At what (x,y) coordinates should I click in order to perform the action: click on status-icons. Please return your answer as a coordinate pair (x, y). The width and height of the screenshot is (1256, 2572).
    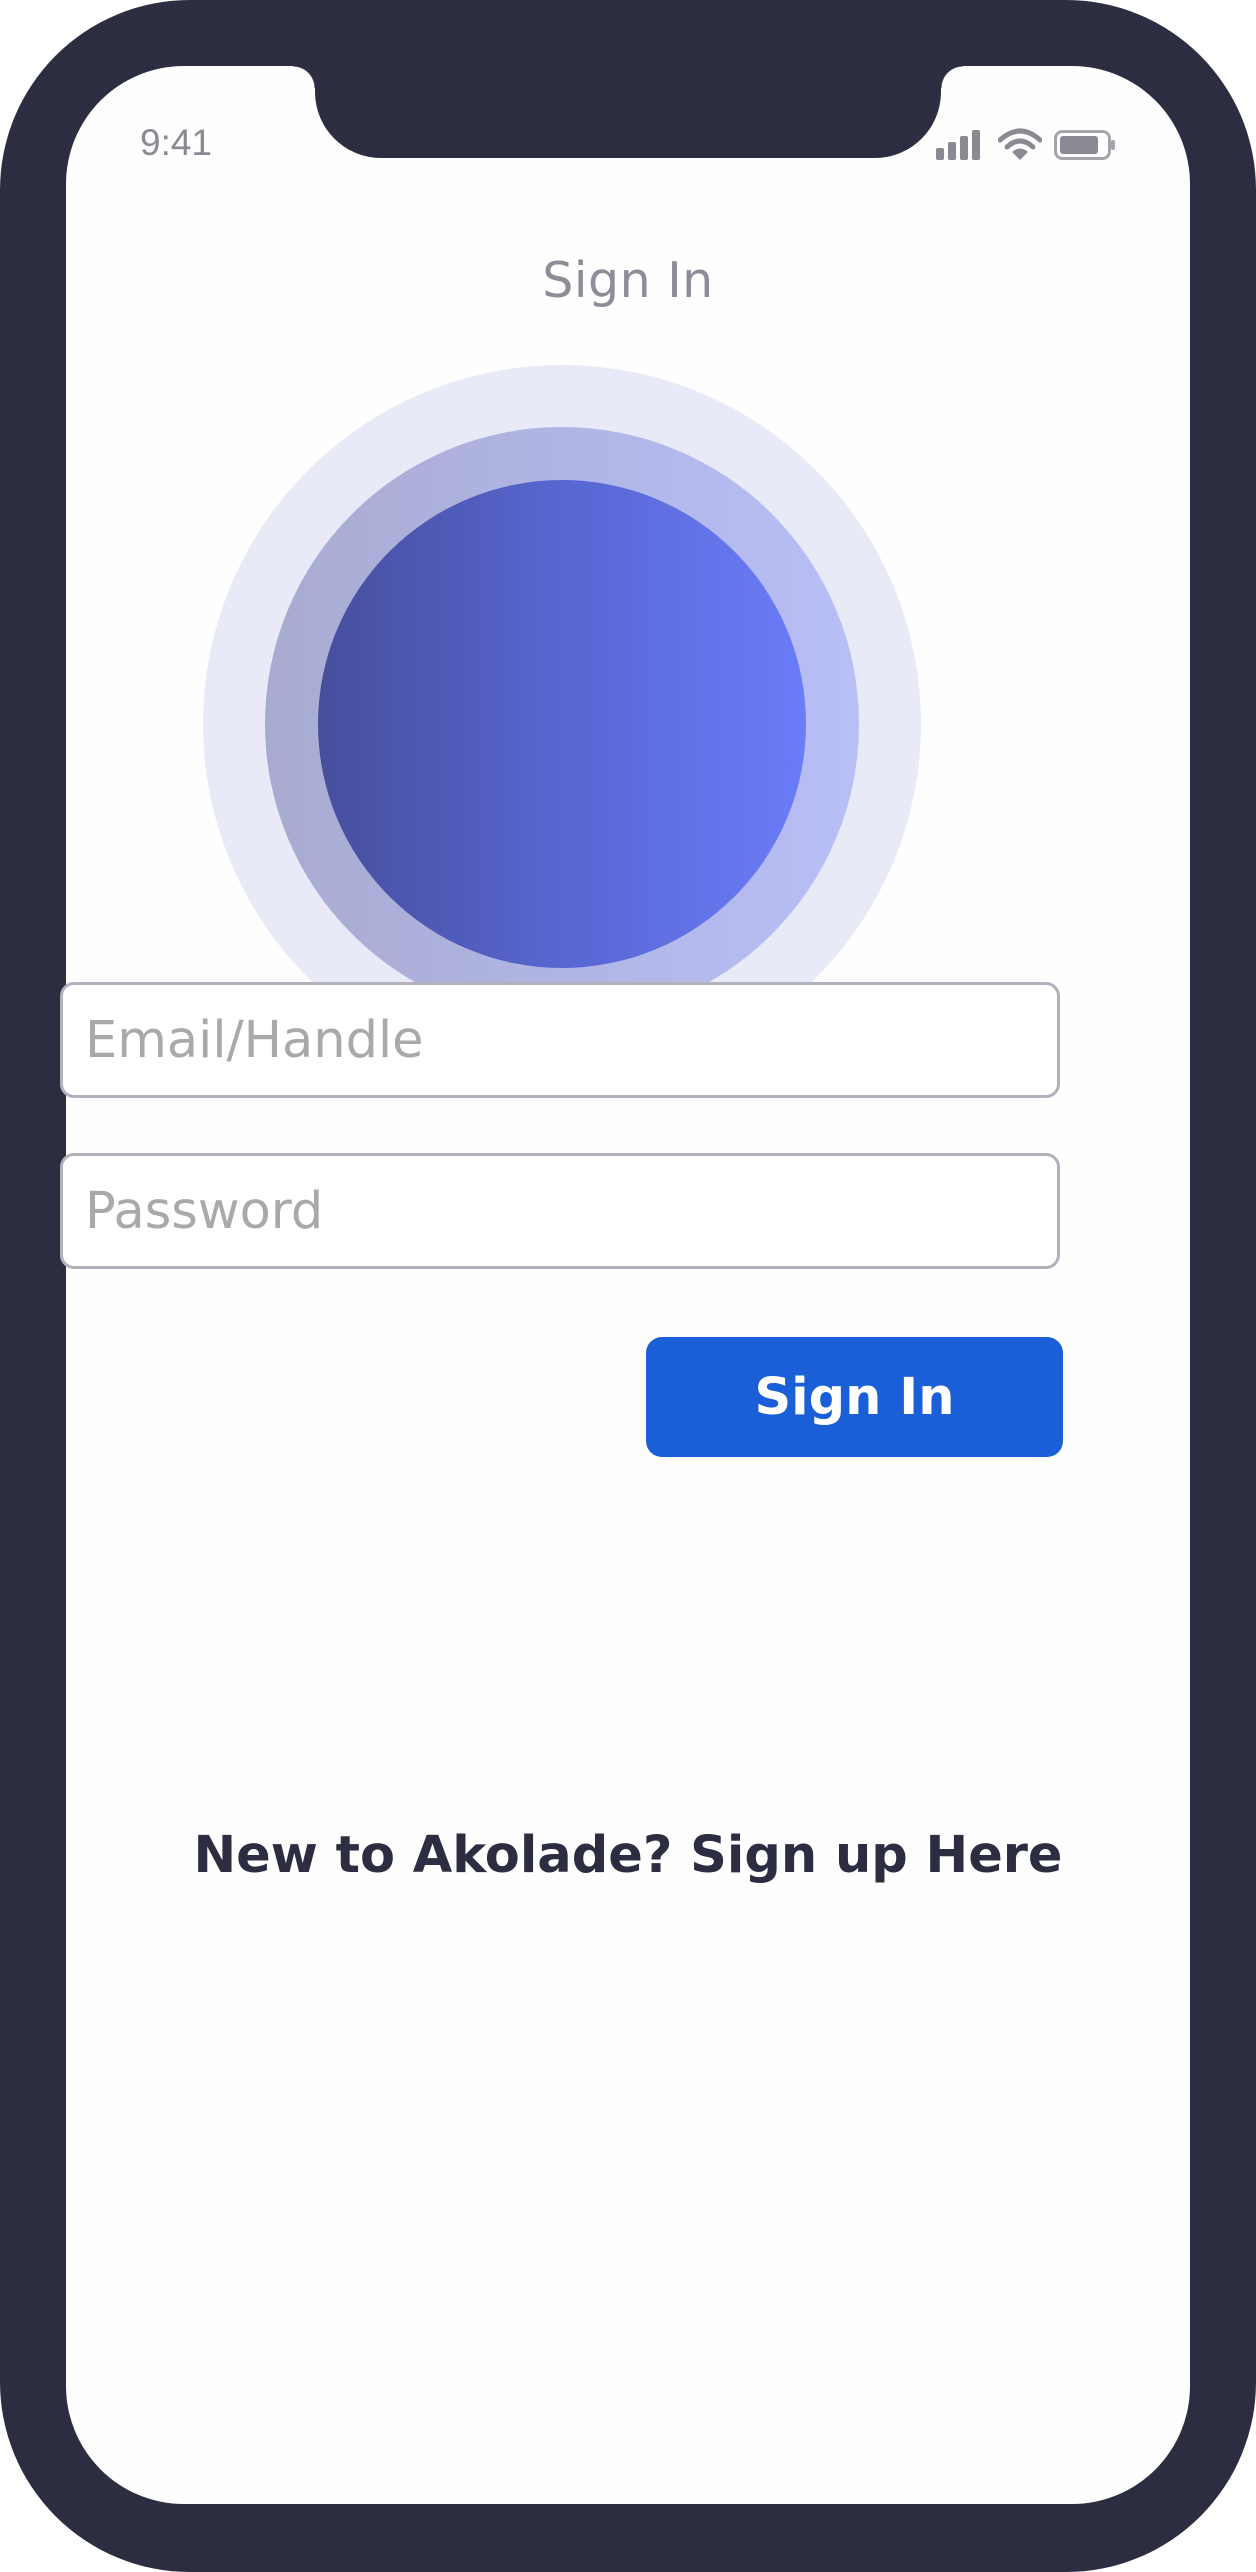
    Looking at the image, I should click on (1026, 145).